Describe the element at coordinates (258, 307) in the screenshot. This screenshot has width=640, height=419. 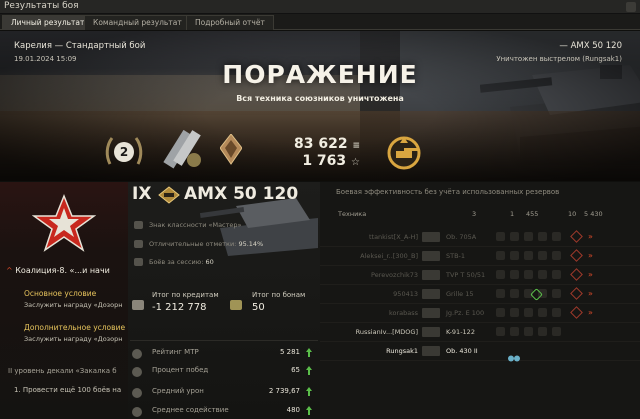
I see `bonds-total-value: 50` at that location.